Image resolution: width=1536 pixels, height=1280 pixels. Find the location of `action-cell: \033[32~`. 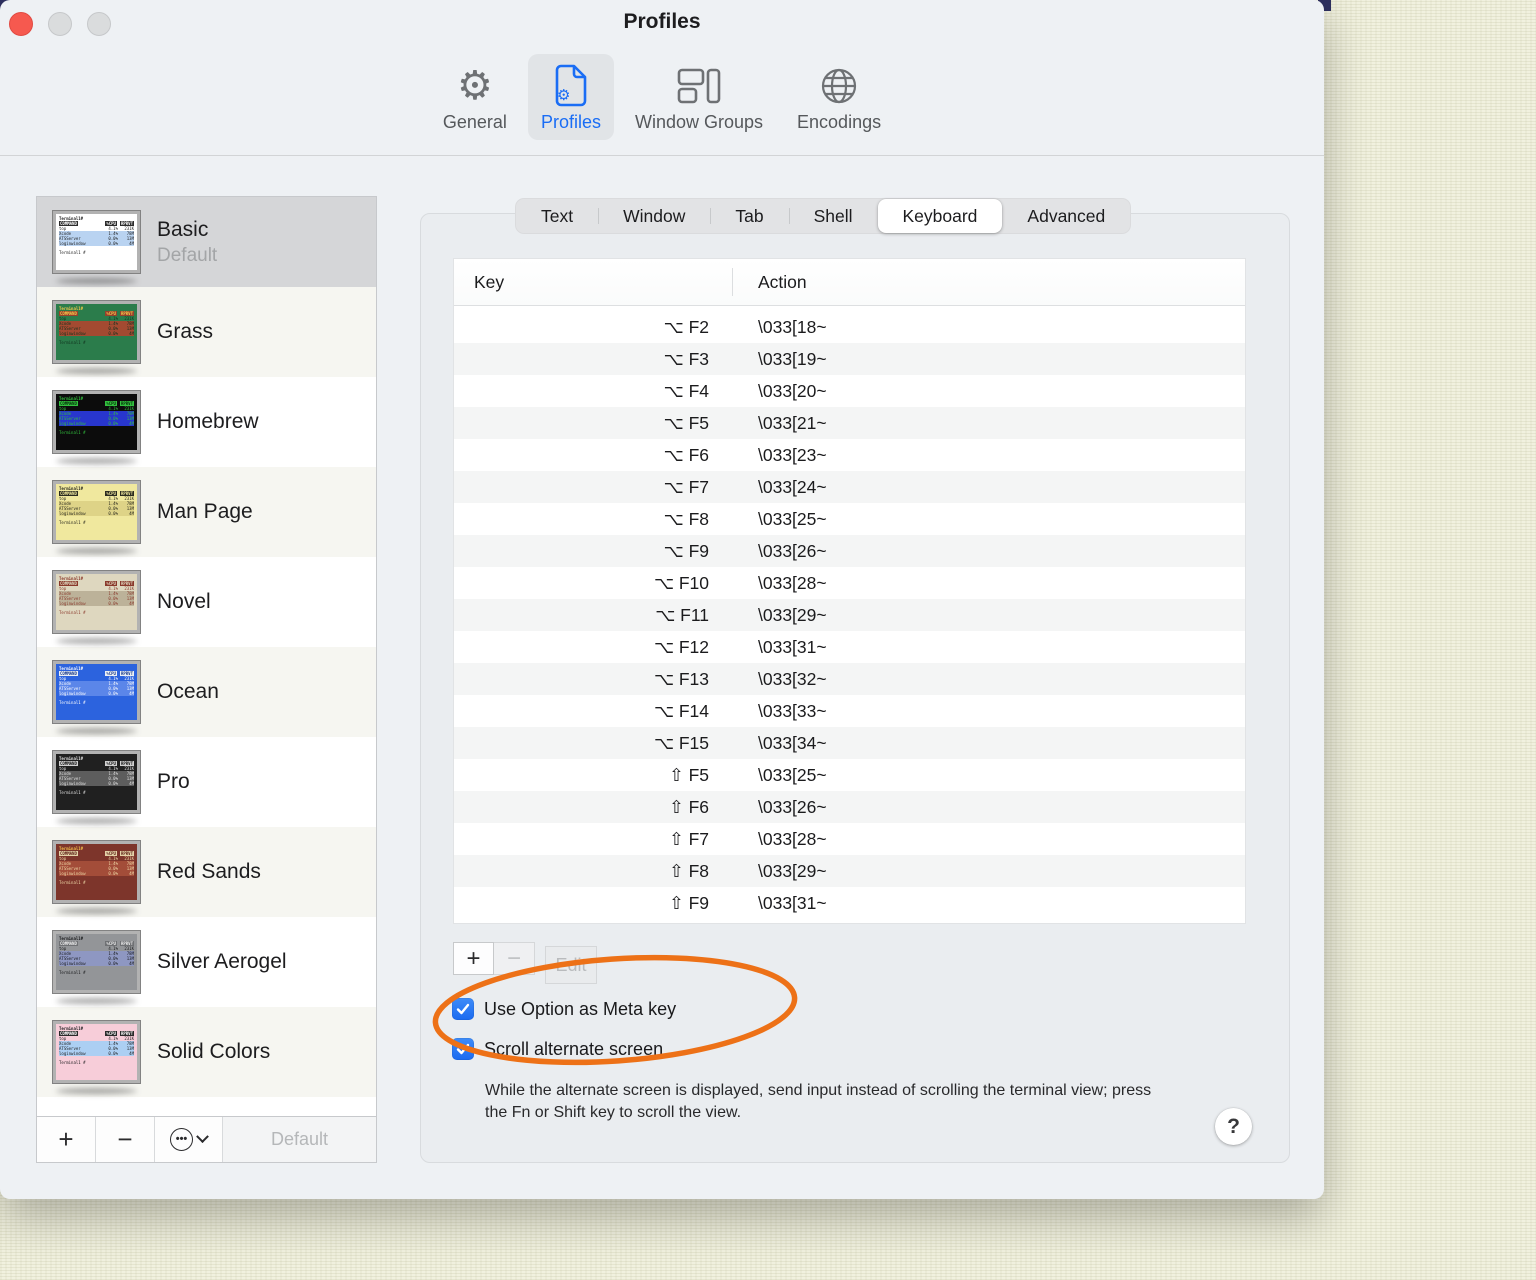

action-cell: \033[32~ is located at coordinates (792, 678).